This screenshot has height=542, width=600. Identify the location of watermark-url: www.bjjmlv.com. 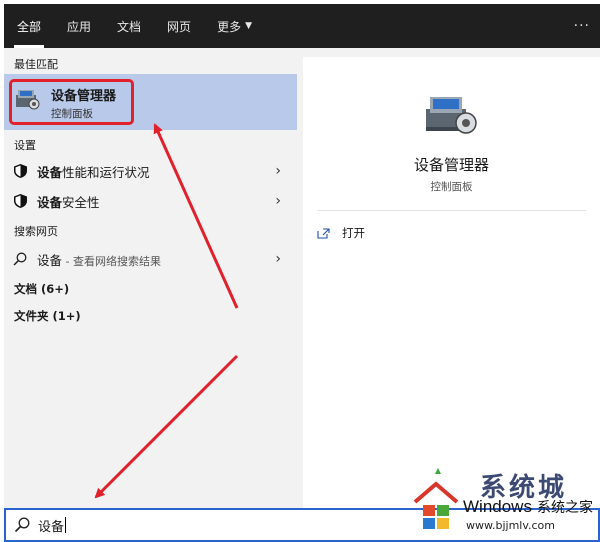
(510, 525).